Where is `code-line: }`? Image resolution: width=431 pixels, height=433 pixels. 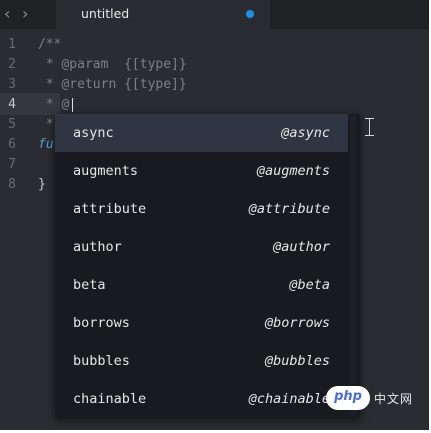 code-line: } is located at coordinates (42, 184).